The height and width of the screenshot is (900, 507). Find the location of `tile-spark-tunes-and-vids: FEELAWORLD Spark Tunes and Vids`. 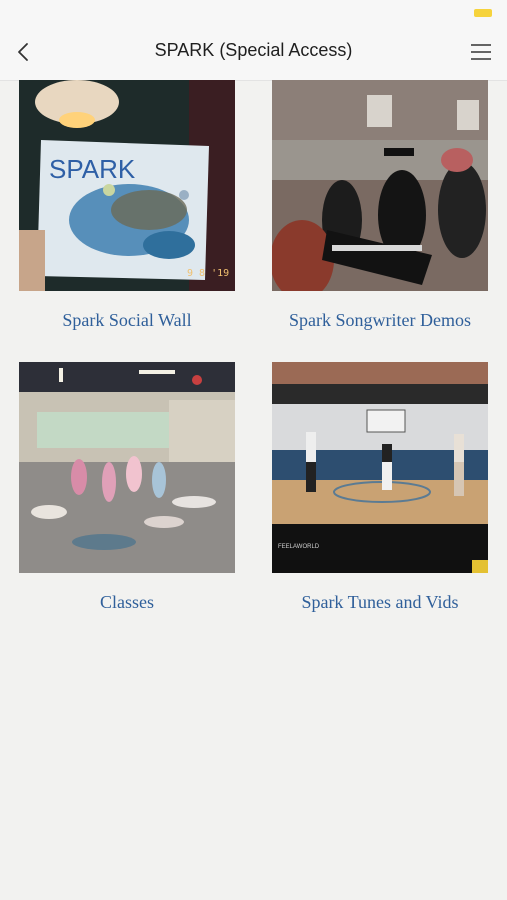

tile-spark-tunes-and-vids: FEELAWORLD Spark Tunes and Vids is located at coordinates (380, 487).